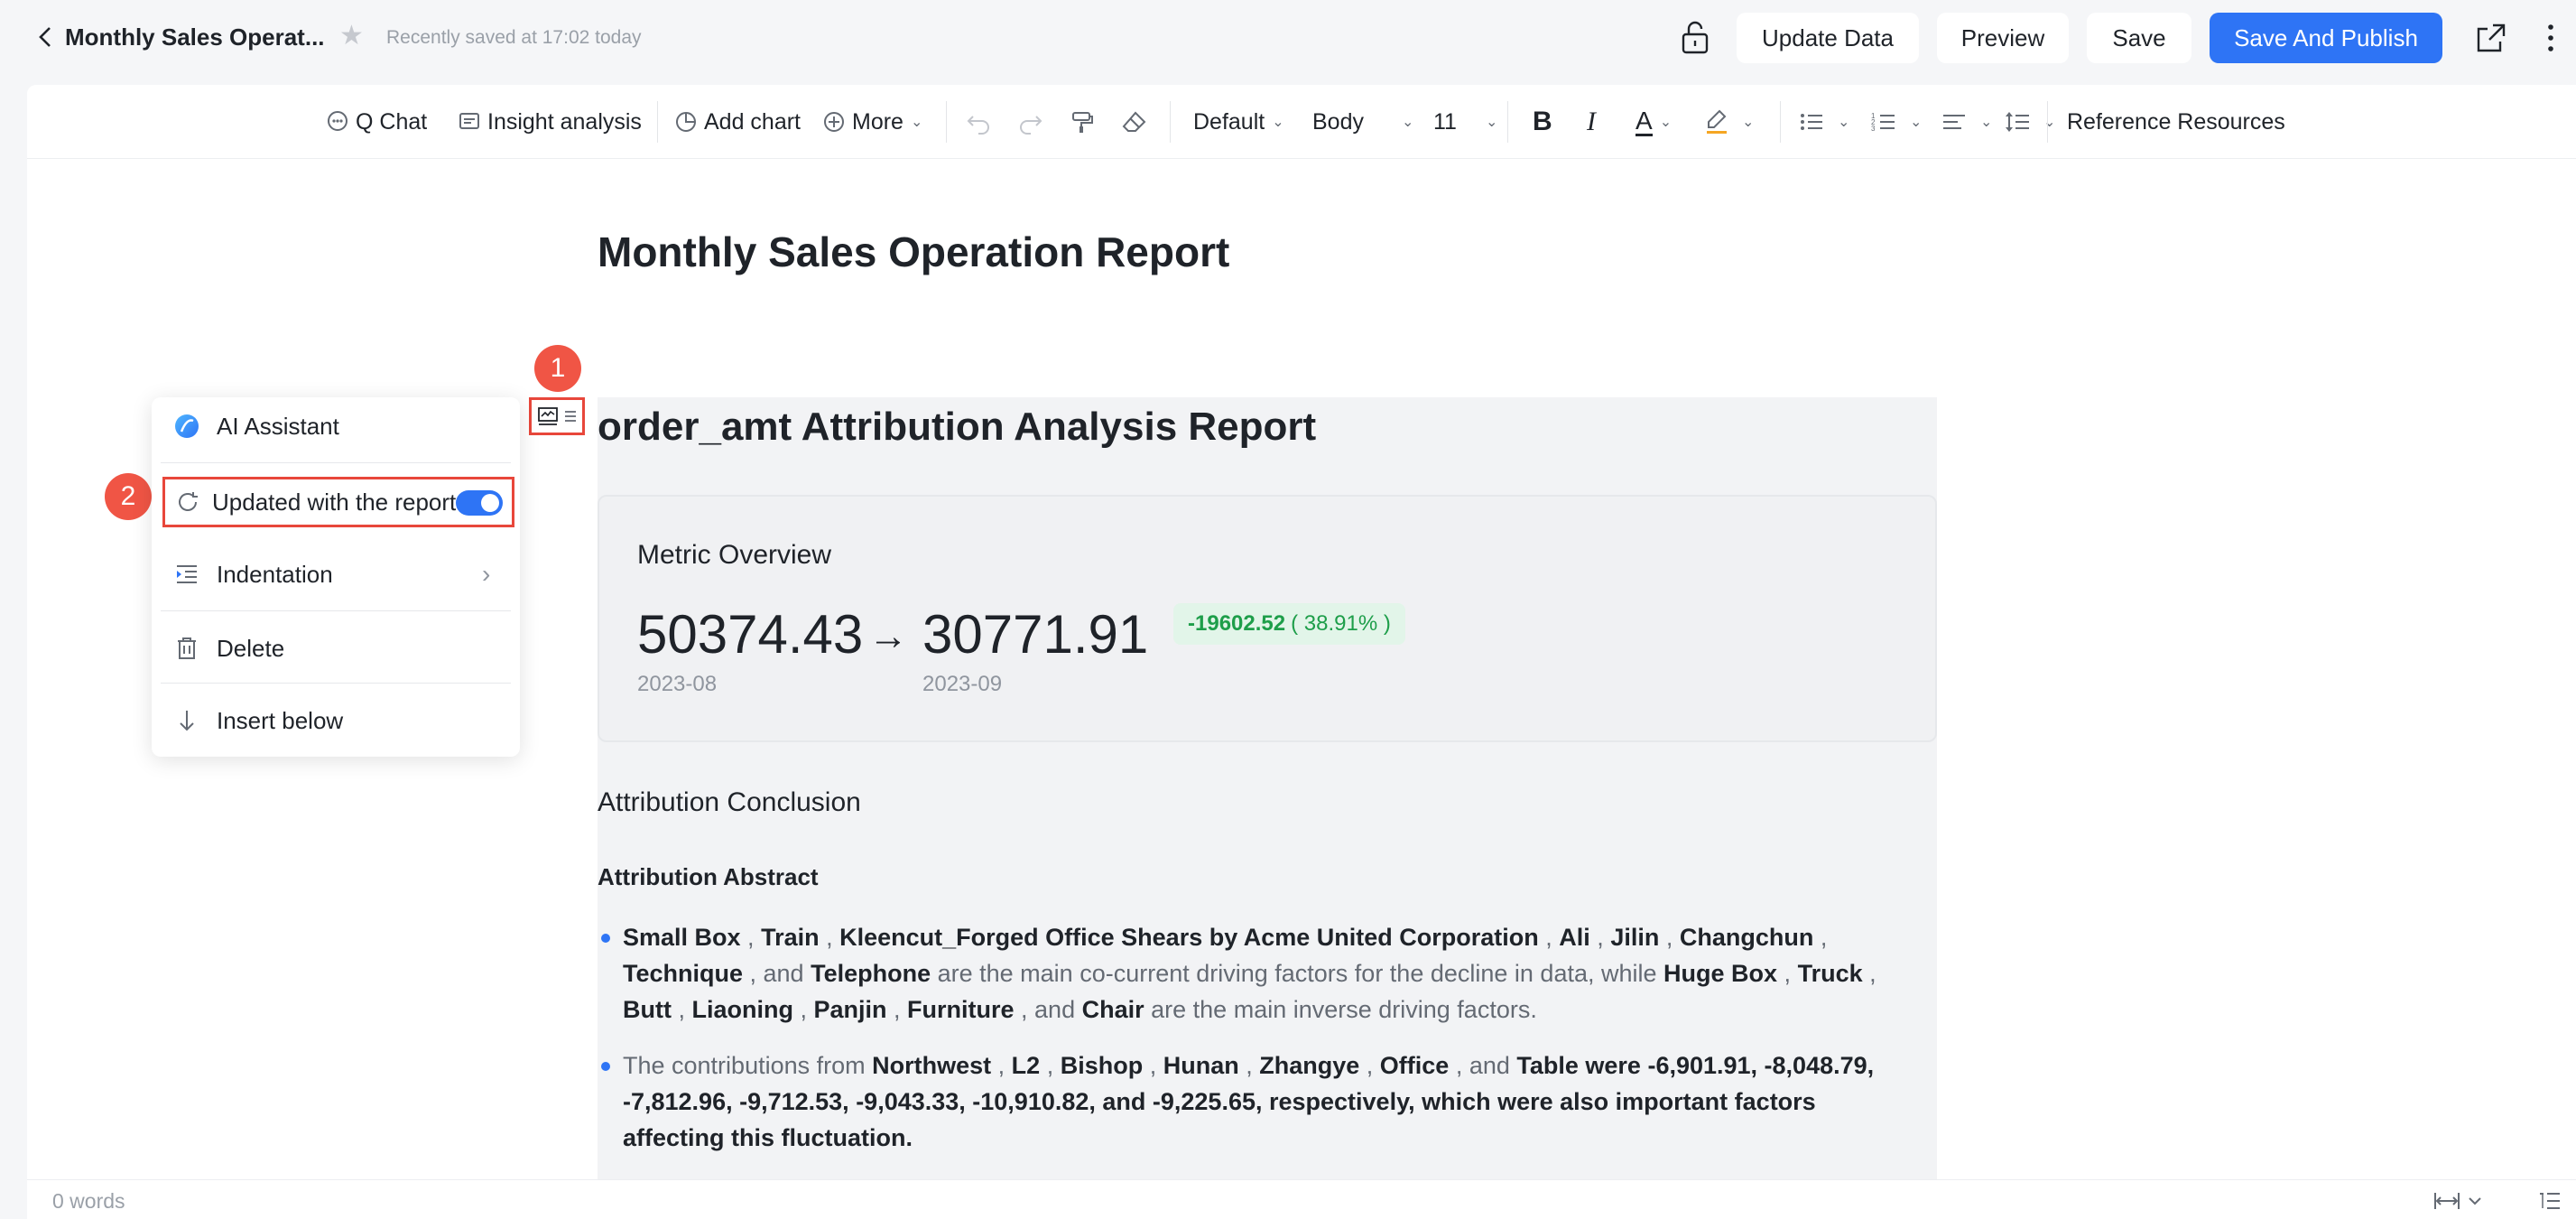 This screenshot has height=1219, width=2576. I want to click on font-size-value: 11, so click(1445, 121).